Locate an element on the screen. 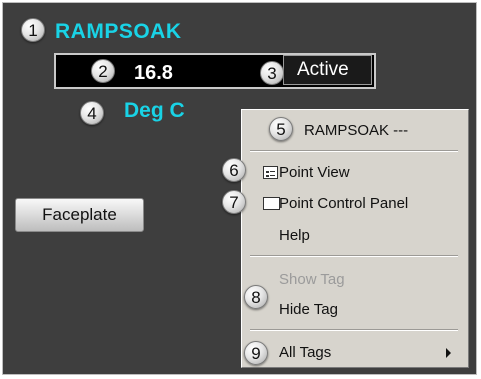  menu-item-hide-tag: Hide Tag is located at coordinates (308, 309).